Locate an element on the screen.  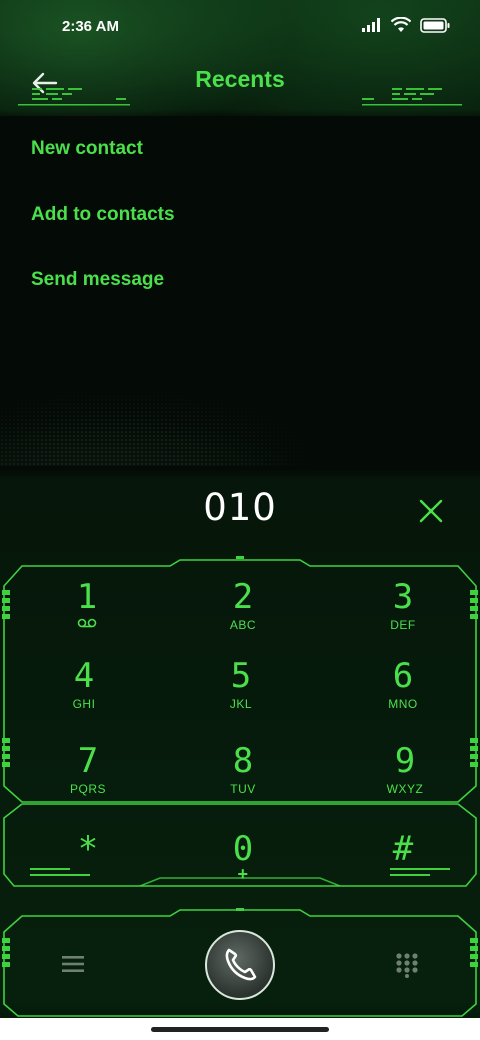
background-dot-pattern is located at coordinates (240, 406).